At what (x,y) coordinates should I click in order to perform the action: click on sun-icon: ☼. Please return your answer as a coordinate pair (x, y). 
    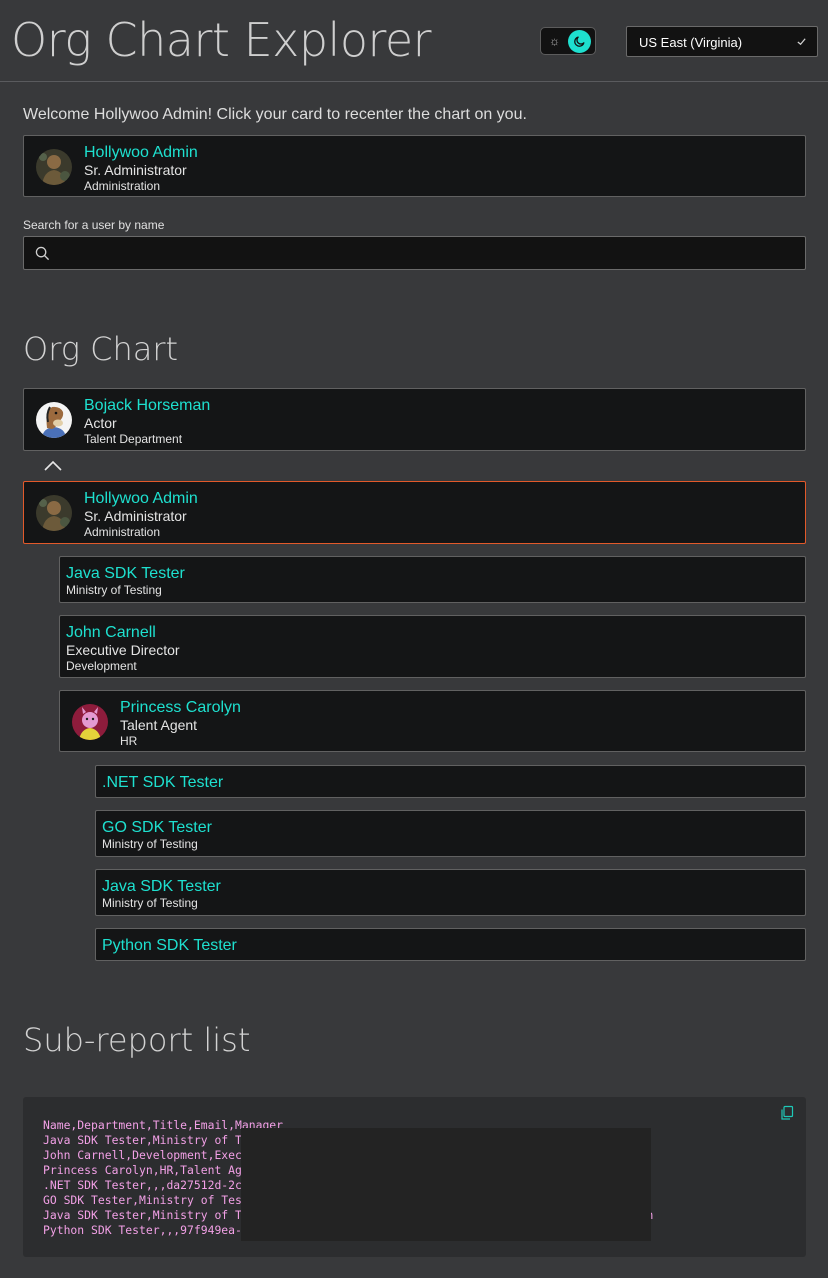
    Looking at the image, I should click on (554, 41).